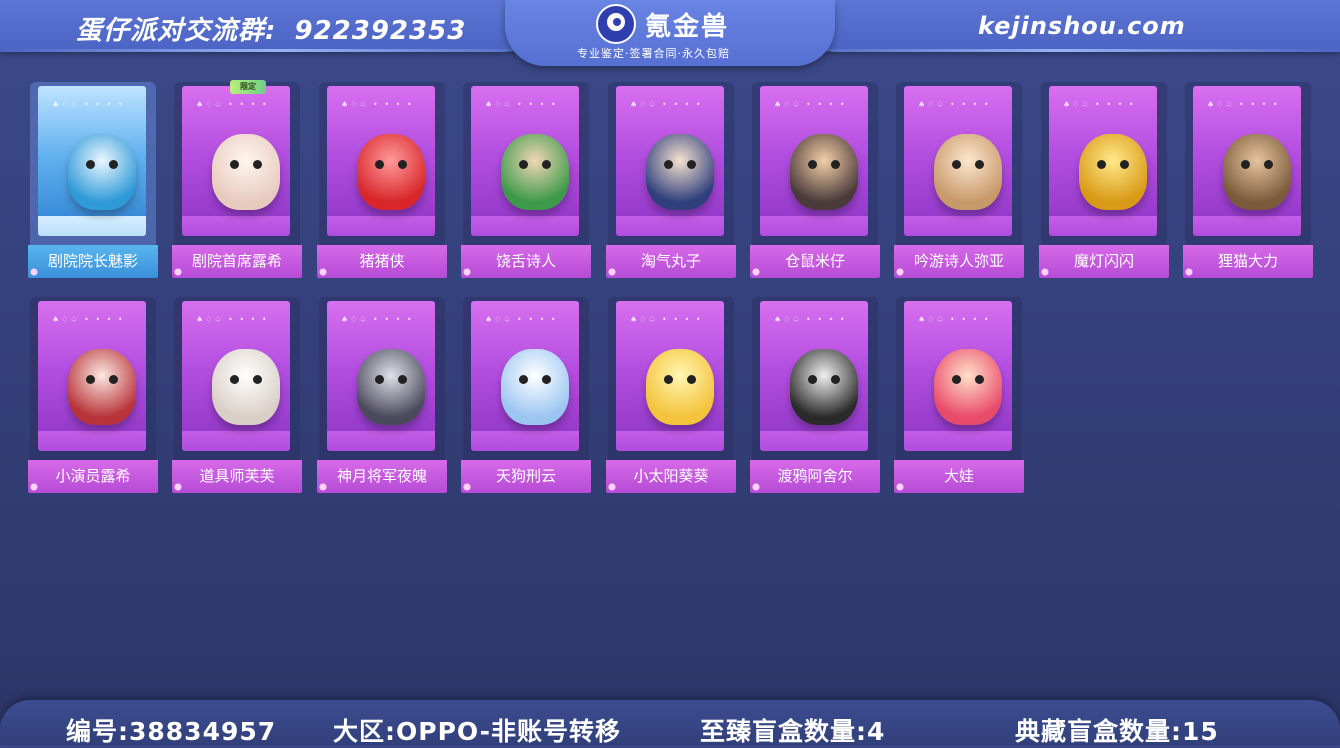 The image size is (1340, 748). What do you see at coordinates (668, 479) in the screenshot?
I see `skin-name: 小太阳葵葵` at bounding box center [668, 479].